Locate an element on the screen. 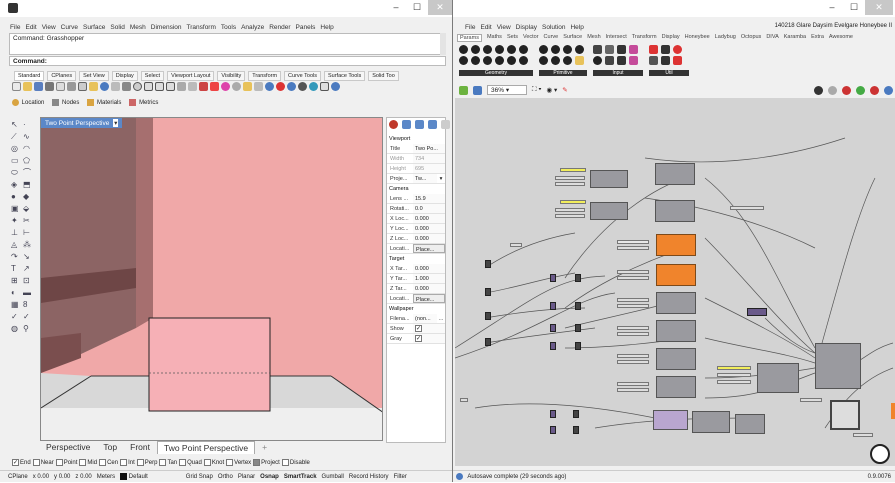 This screenshot has height=483, width=895. properties-icon is located at coordinates (60, 86).